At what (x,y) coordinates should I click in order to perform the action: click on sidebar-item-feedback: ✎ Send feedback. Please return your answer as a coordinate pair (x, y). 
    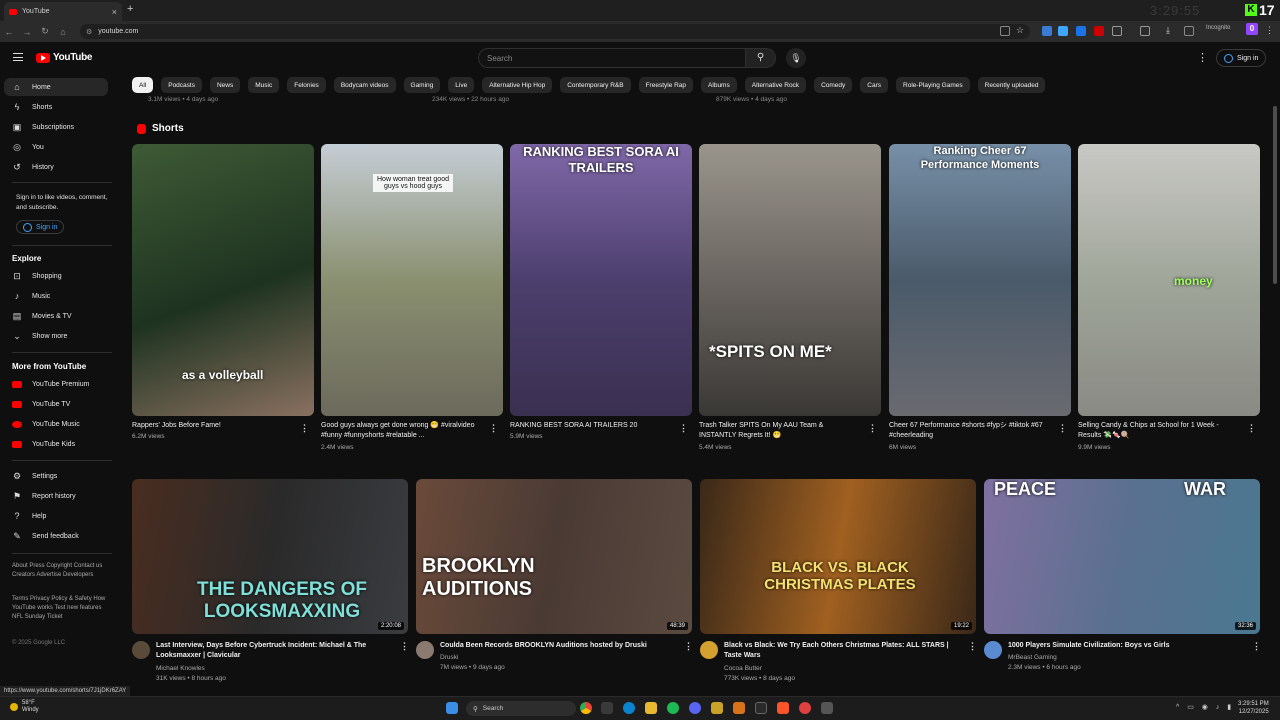
    Looking at the image, I should click on (56, 536).